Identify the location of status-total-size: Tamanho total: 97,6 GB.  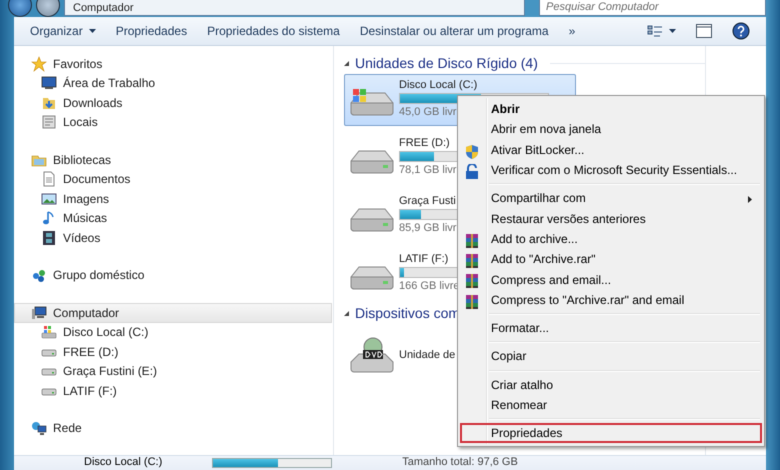
(460, 462).